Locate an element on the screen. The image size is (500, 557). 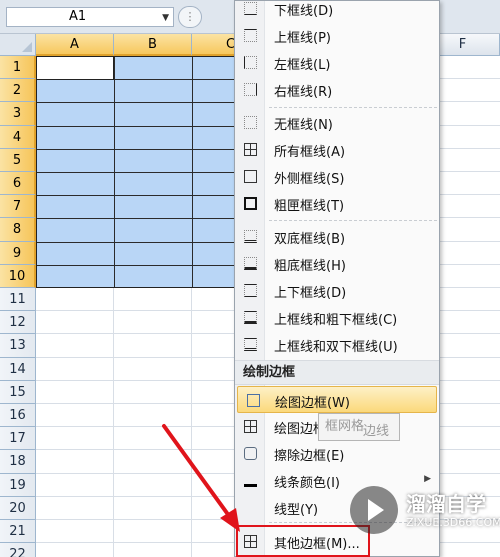
menu-item-label: 粗底框线(H) is located at coordinates (310, 266).